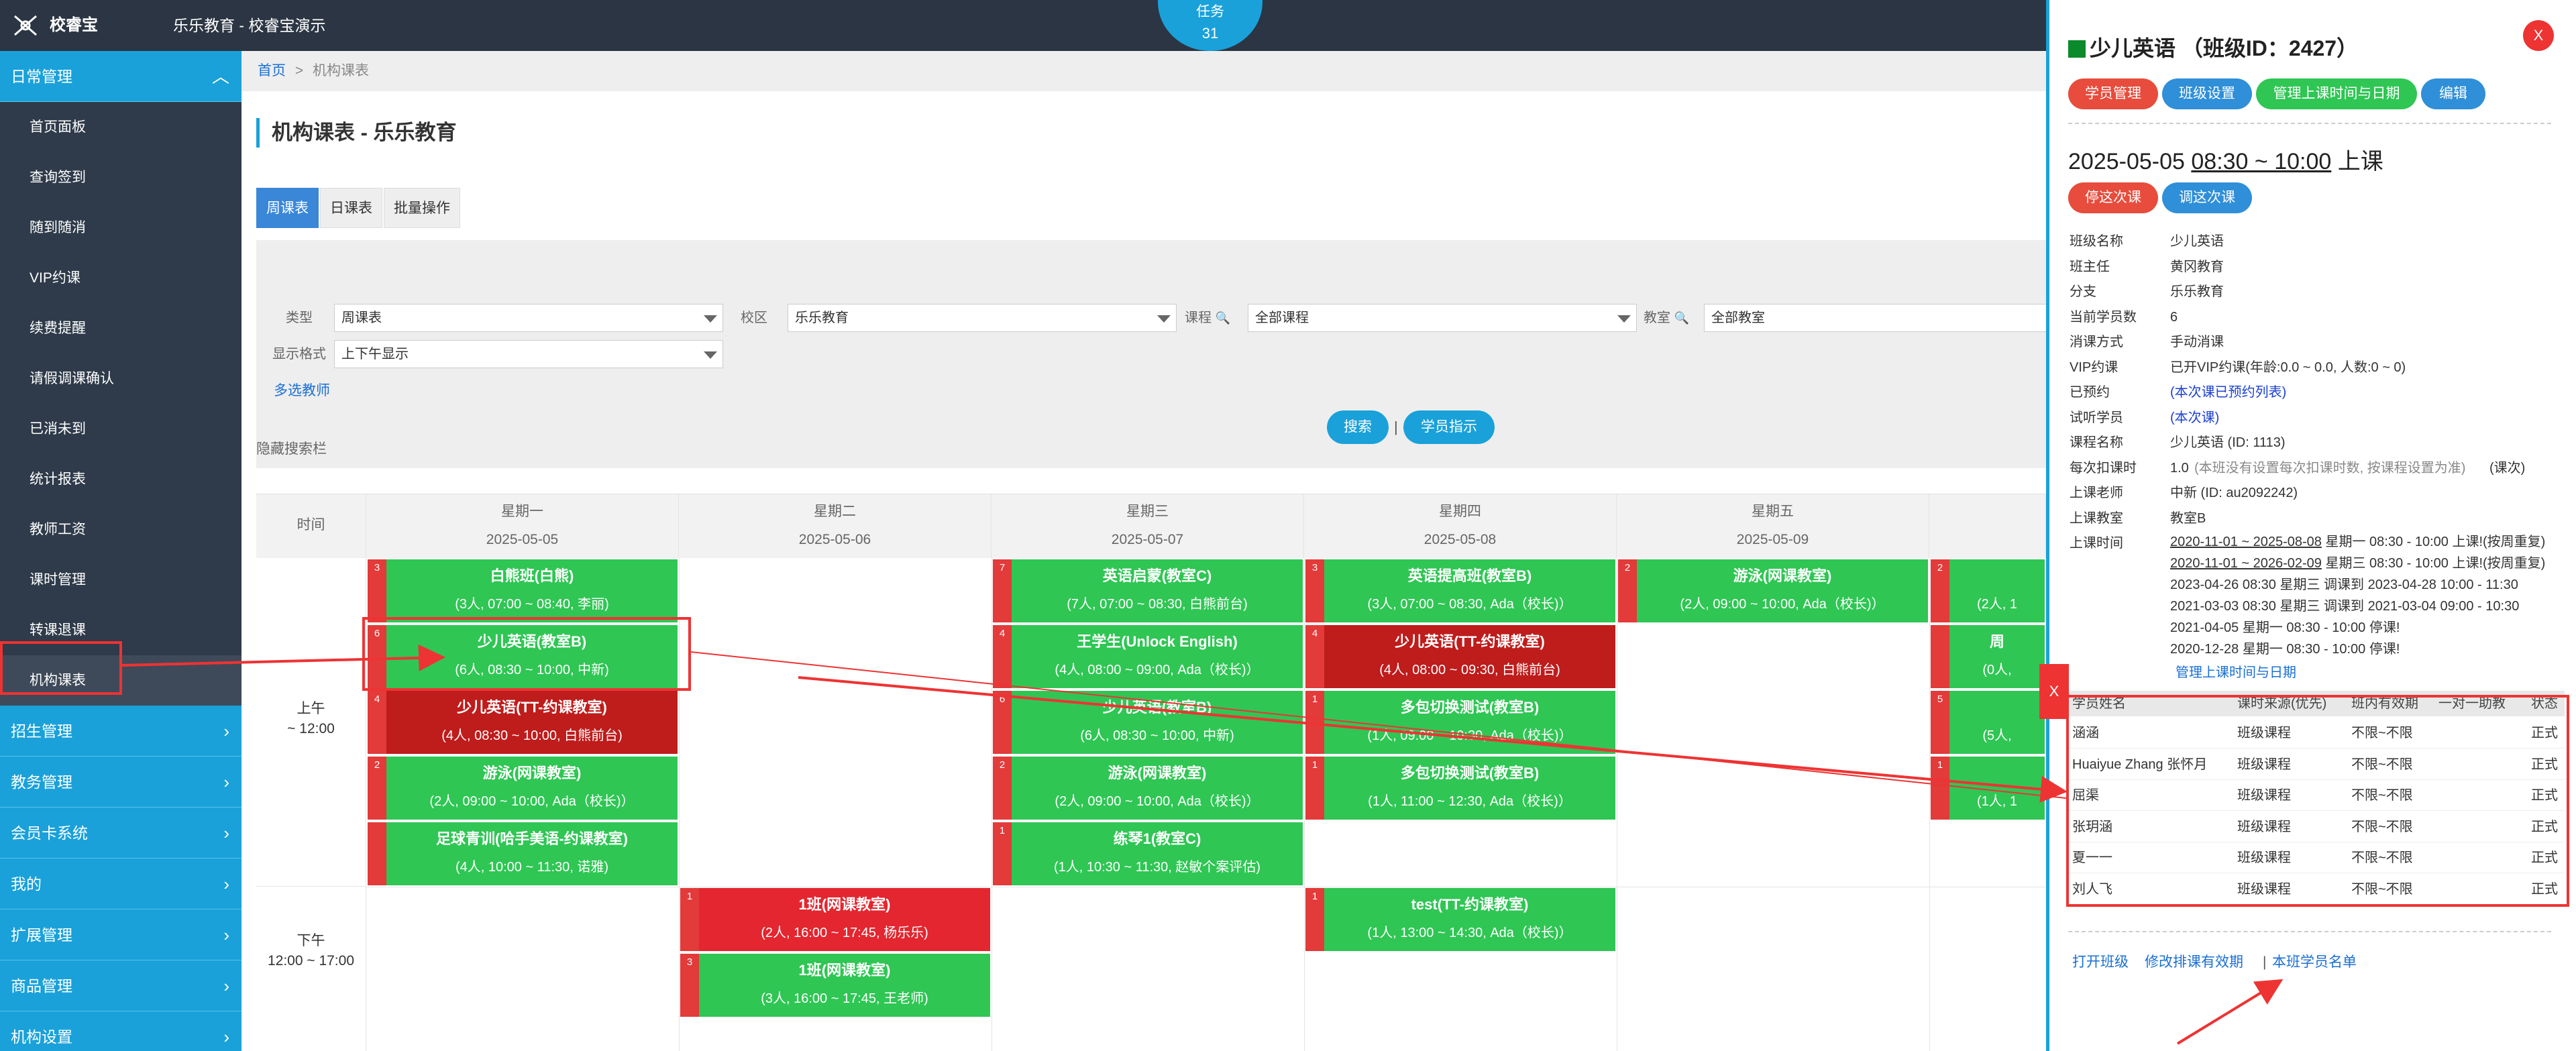 The image size is (2576, 1051). What do you see at coordinates (528, 354) in the screenshot?
I see `format-select: 上下午显示` at bounding box center [528, 354].